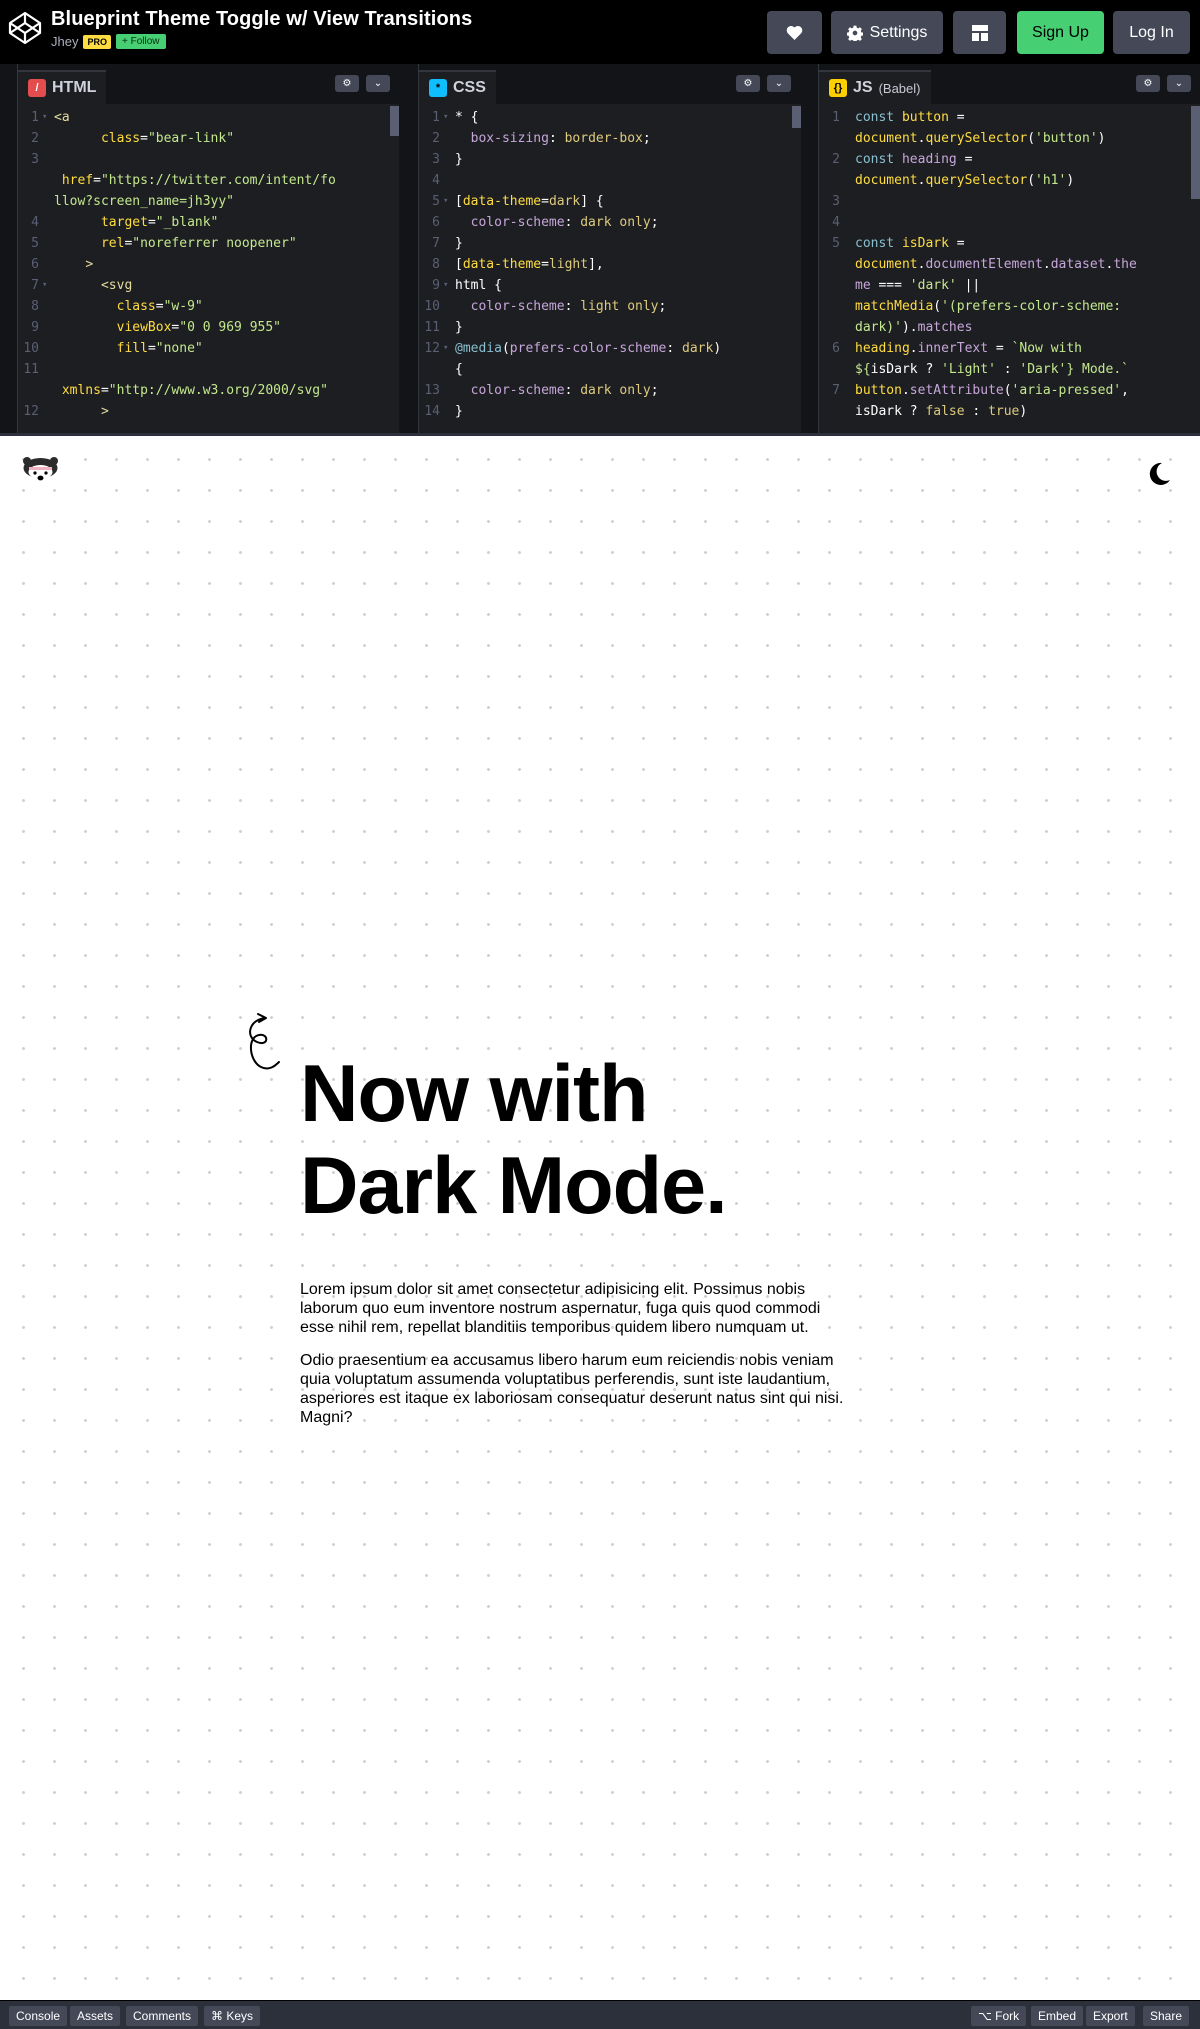 This screenshot has height=2029, width=1200. Describe the element at coordinates (35, 306) in the screenshot. I see `line-number: 8` at that location.